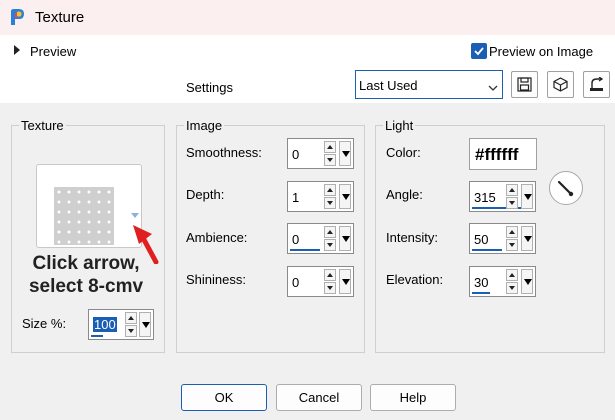 The width and height of the screenshot is (615, 420). Describe the element at coordinates (502, 196) in the screenshot. I see `angle-spinner: 315` at that location.